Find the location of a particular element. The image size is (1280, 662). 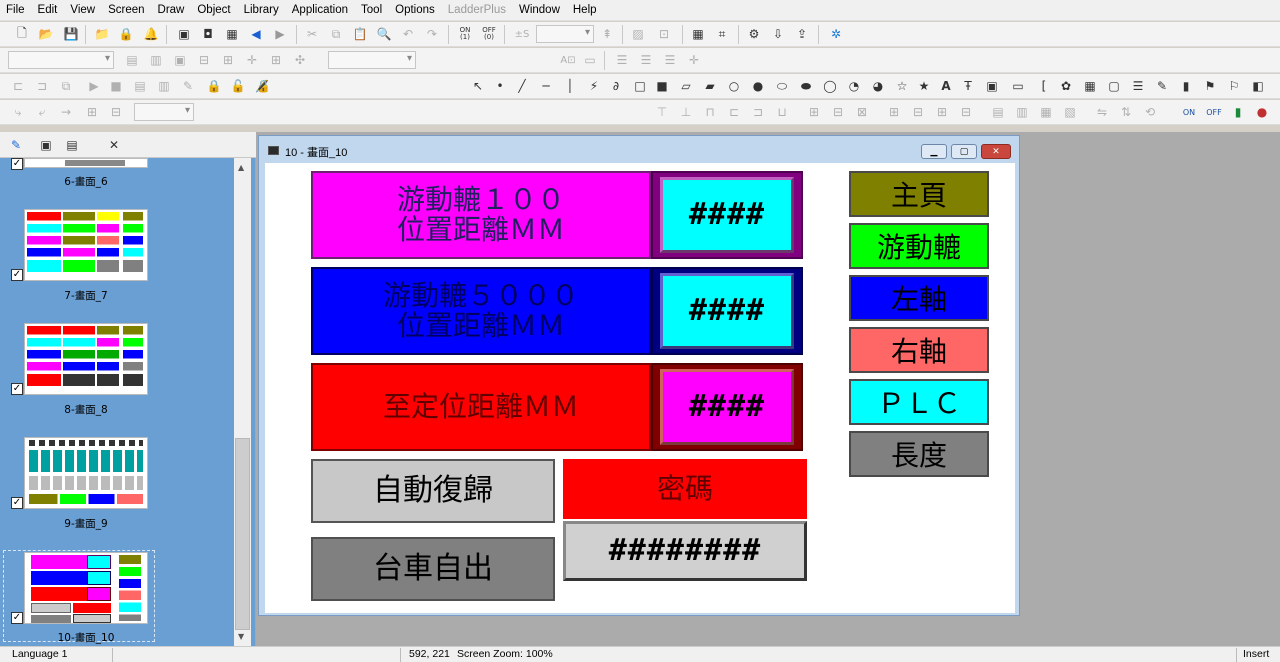

save-icon: 💾 is located at coordinates (71, 34).